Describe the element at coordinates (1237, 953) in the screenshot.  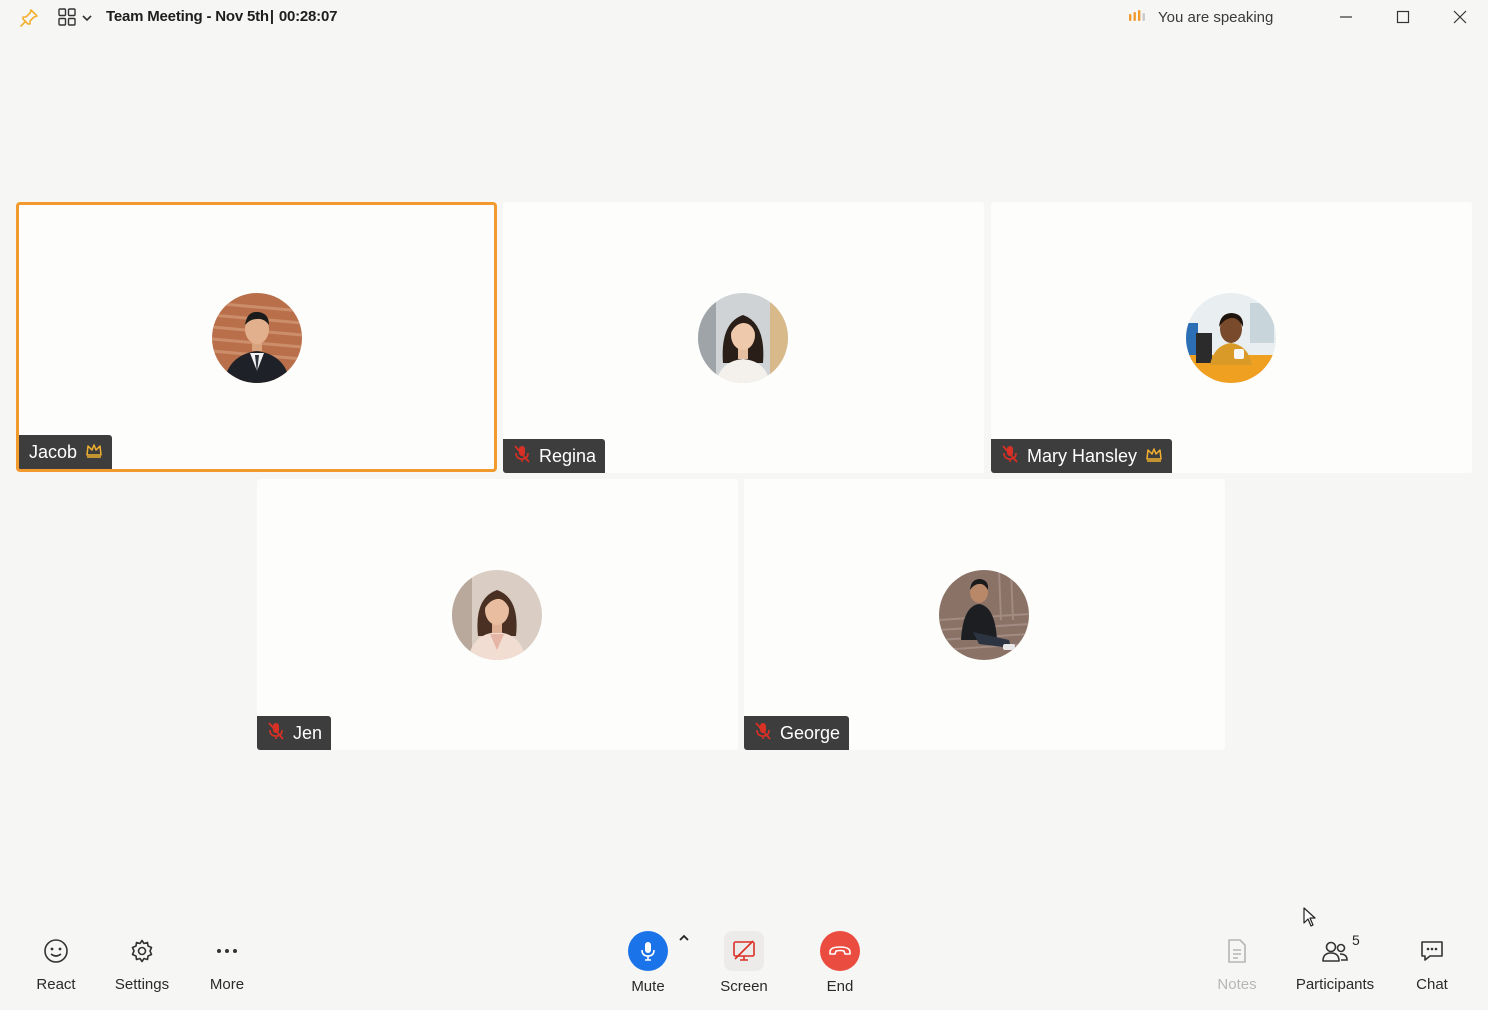
I see `notes-icon` at that location.